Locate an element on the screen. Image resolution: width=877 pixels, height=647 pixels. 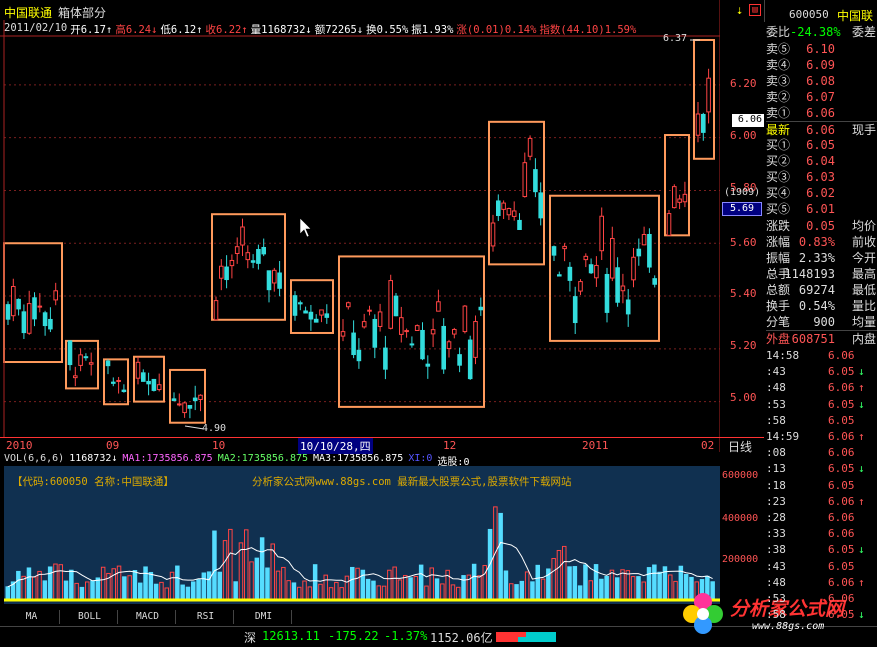
watermark-text: 分析家公式网www.88gs.com 最新最大股票公式,股票软件下载网站 is located at coordinates (412, 482).